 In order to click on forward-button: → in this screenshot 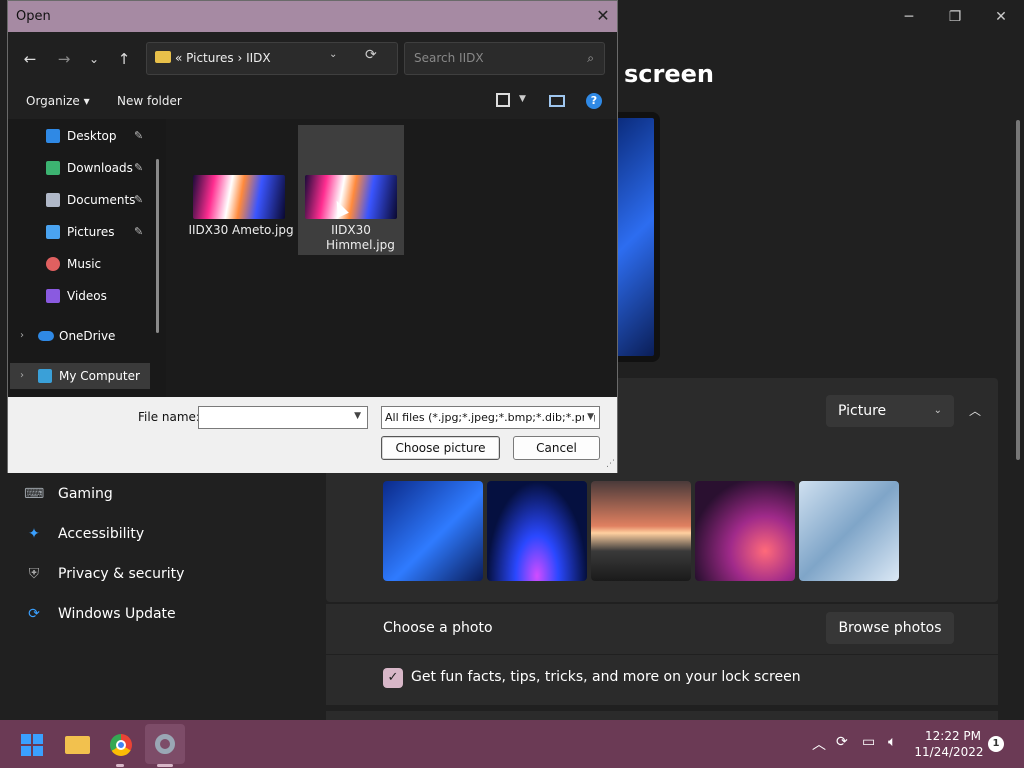, I will do `click(64, 59)`.